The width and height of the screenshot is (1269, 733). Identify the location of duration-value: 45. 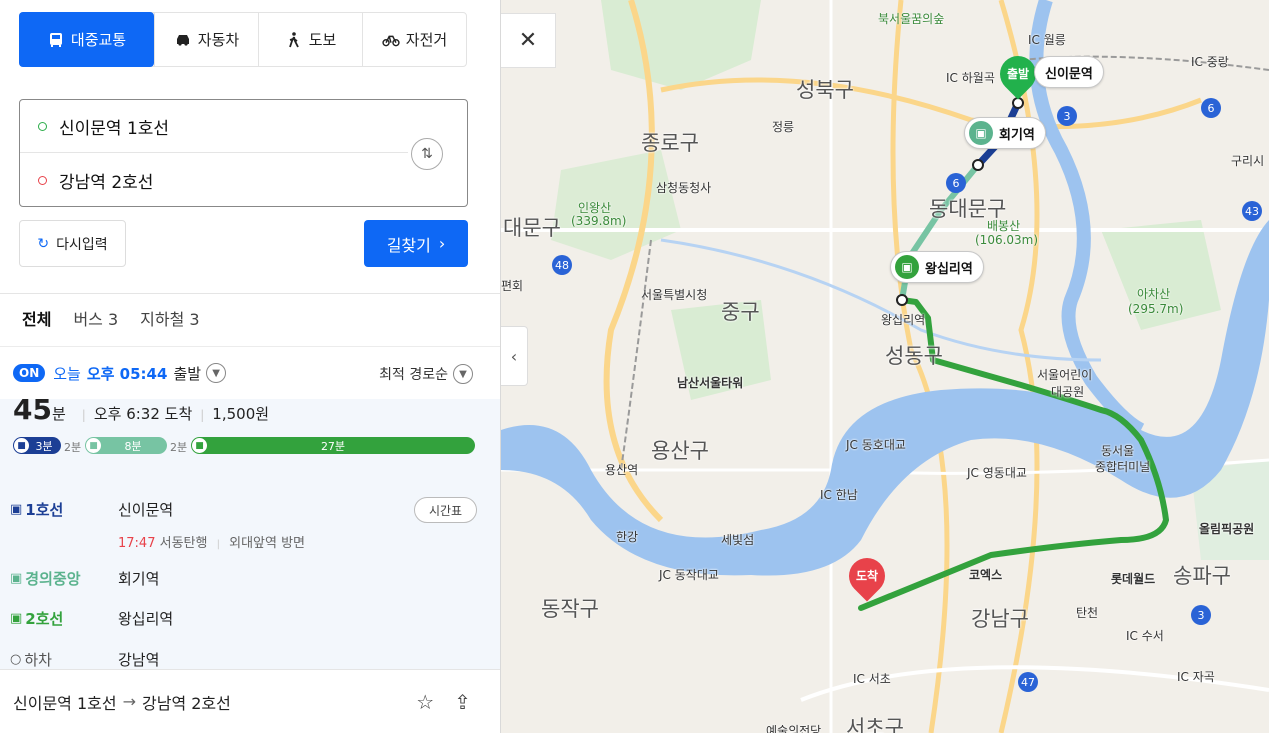
(32, 409).